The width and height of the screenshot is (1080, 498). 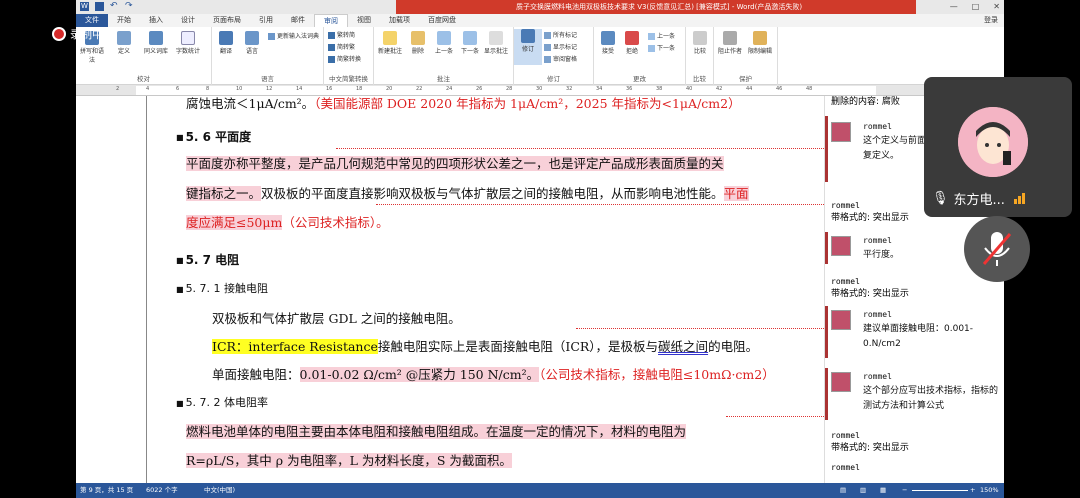 I want to click on all-markup-dropdown: 所有标记, so click(x=560, y=34).